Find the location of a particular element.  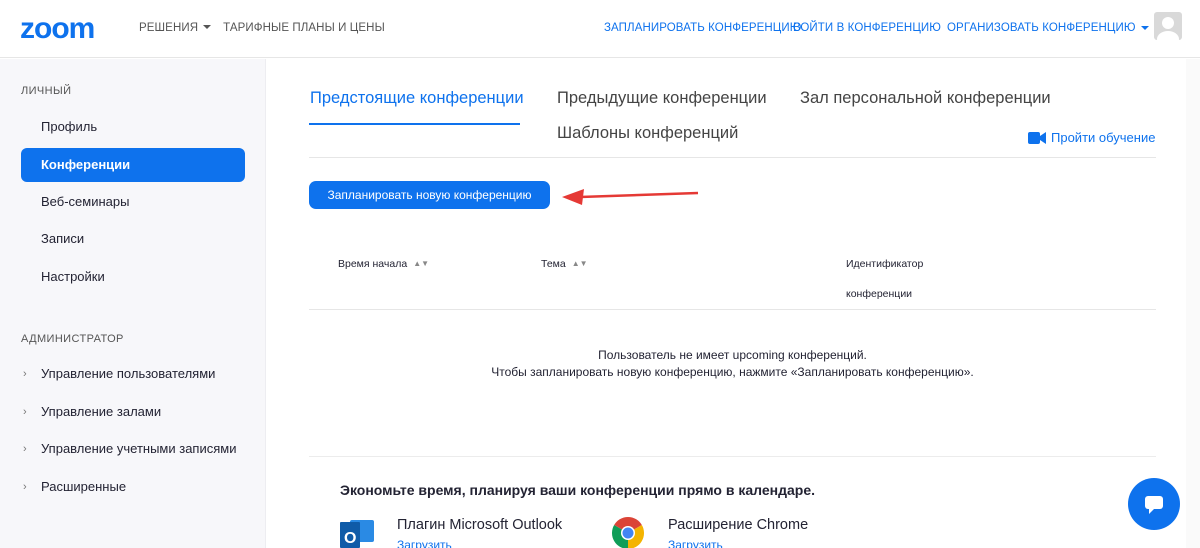

nav-join-meeting: ВОЙТИ В КОНФЕРЕНЦИЮ is located at coordinates (867, 28).